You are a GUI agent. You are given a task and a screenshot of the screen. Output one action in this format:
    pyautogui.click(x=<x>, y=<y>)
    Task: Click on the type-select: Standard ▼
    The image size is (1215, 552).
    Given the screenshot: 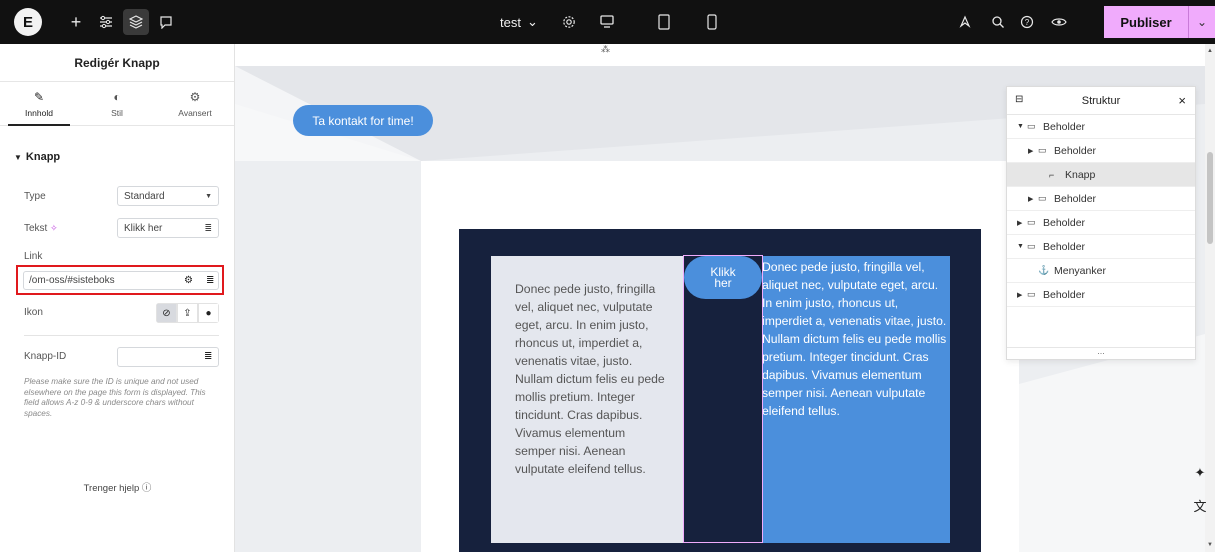 What is the action you would take?
    pyautogui.click(x=168, y=196)
    